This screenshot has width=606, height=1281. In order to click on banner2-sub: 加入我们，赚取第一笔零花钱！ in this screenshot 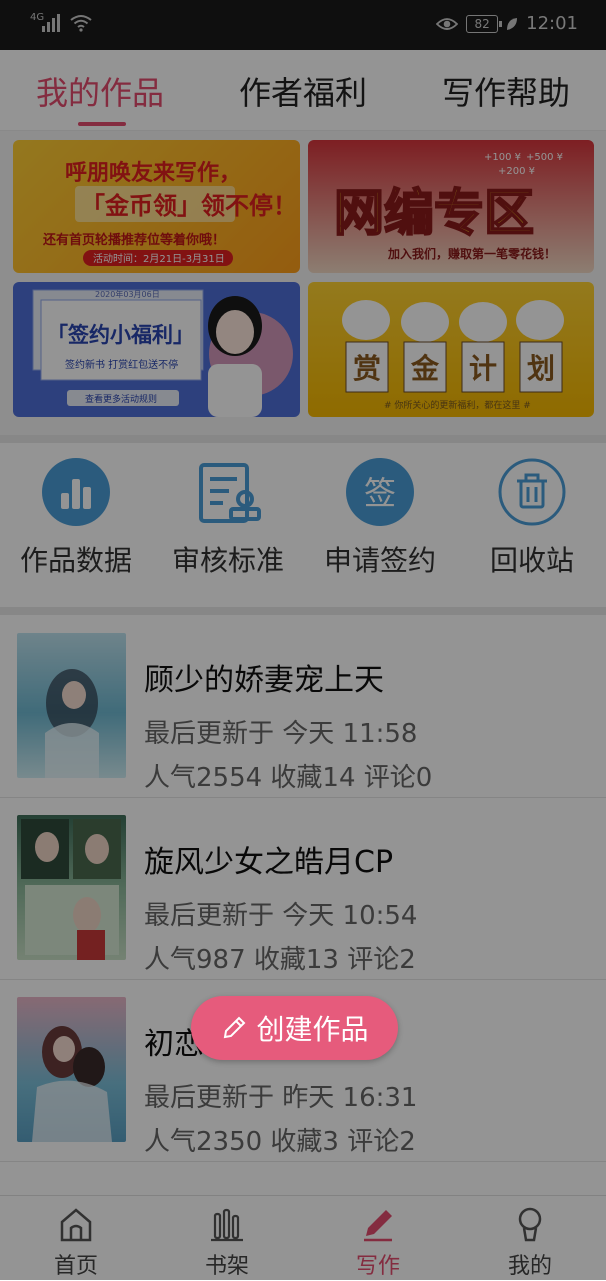, I will do `click(471, 253)`.